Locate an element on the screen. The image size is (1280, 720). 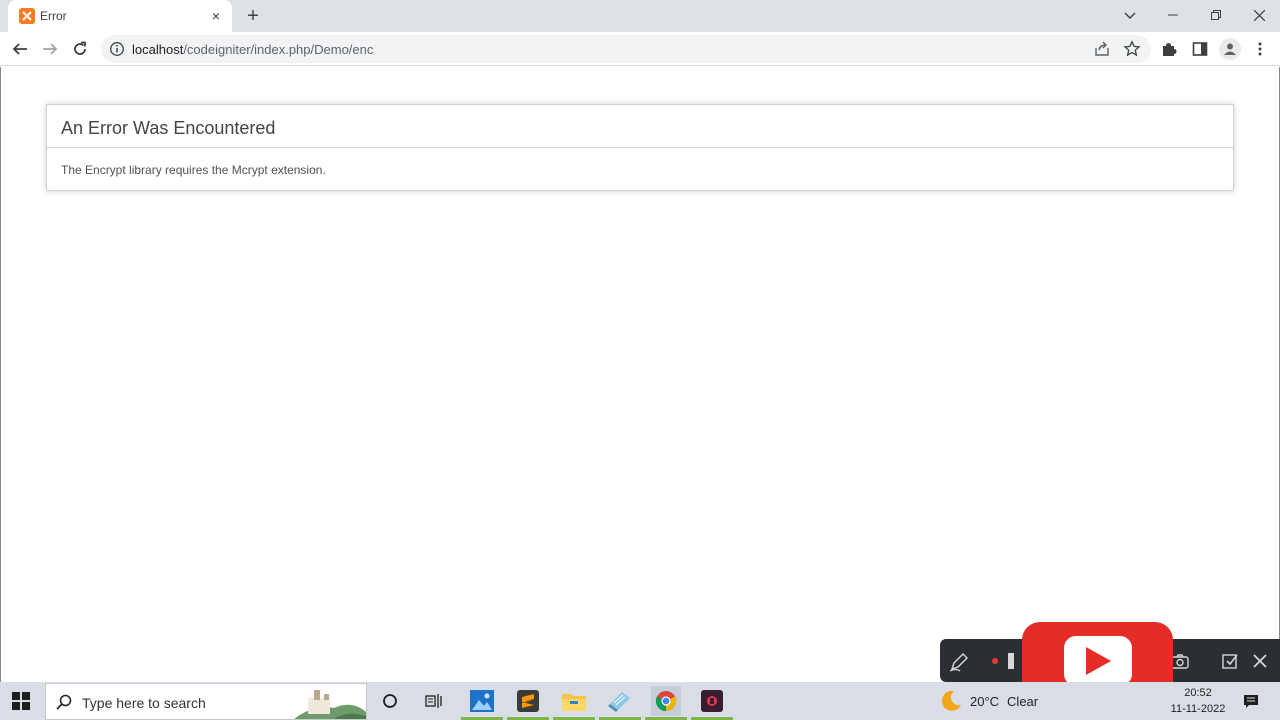
profile-button is located at coordinates (1230, 49).